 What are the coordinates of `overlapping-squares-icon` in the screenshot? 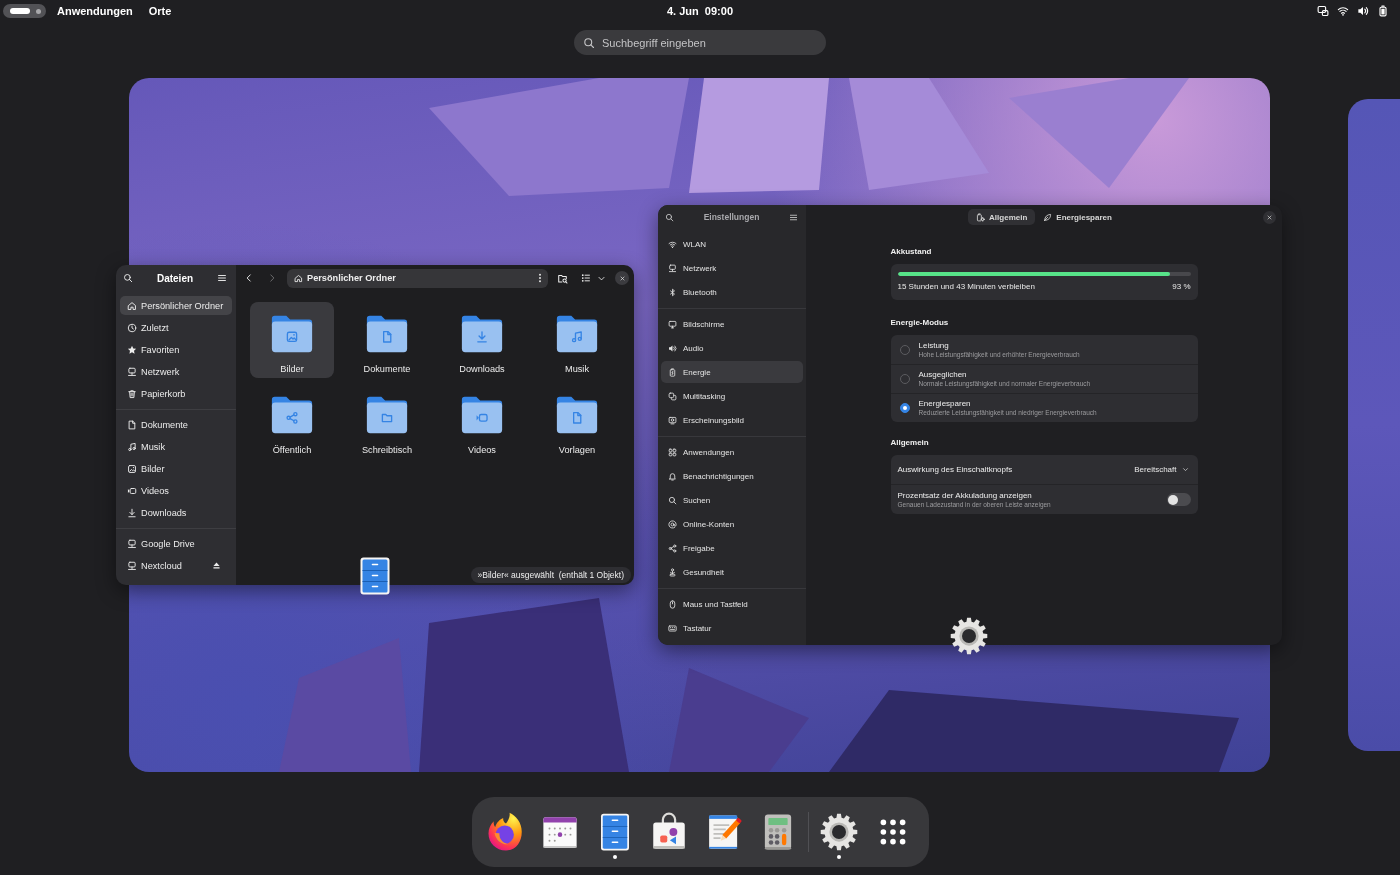 It's located at (672, 396).